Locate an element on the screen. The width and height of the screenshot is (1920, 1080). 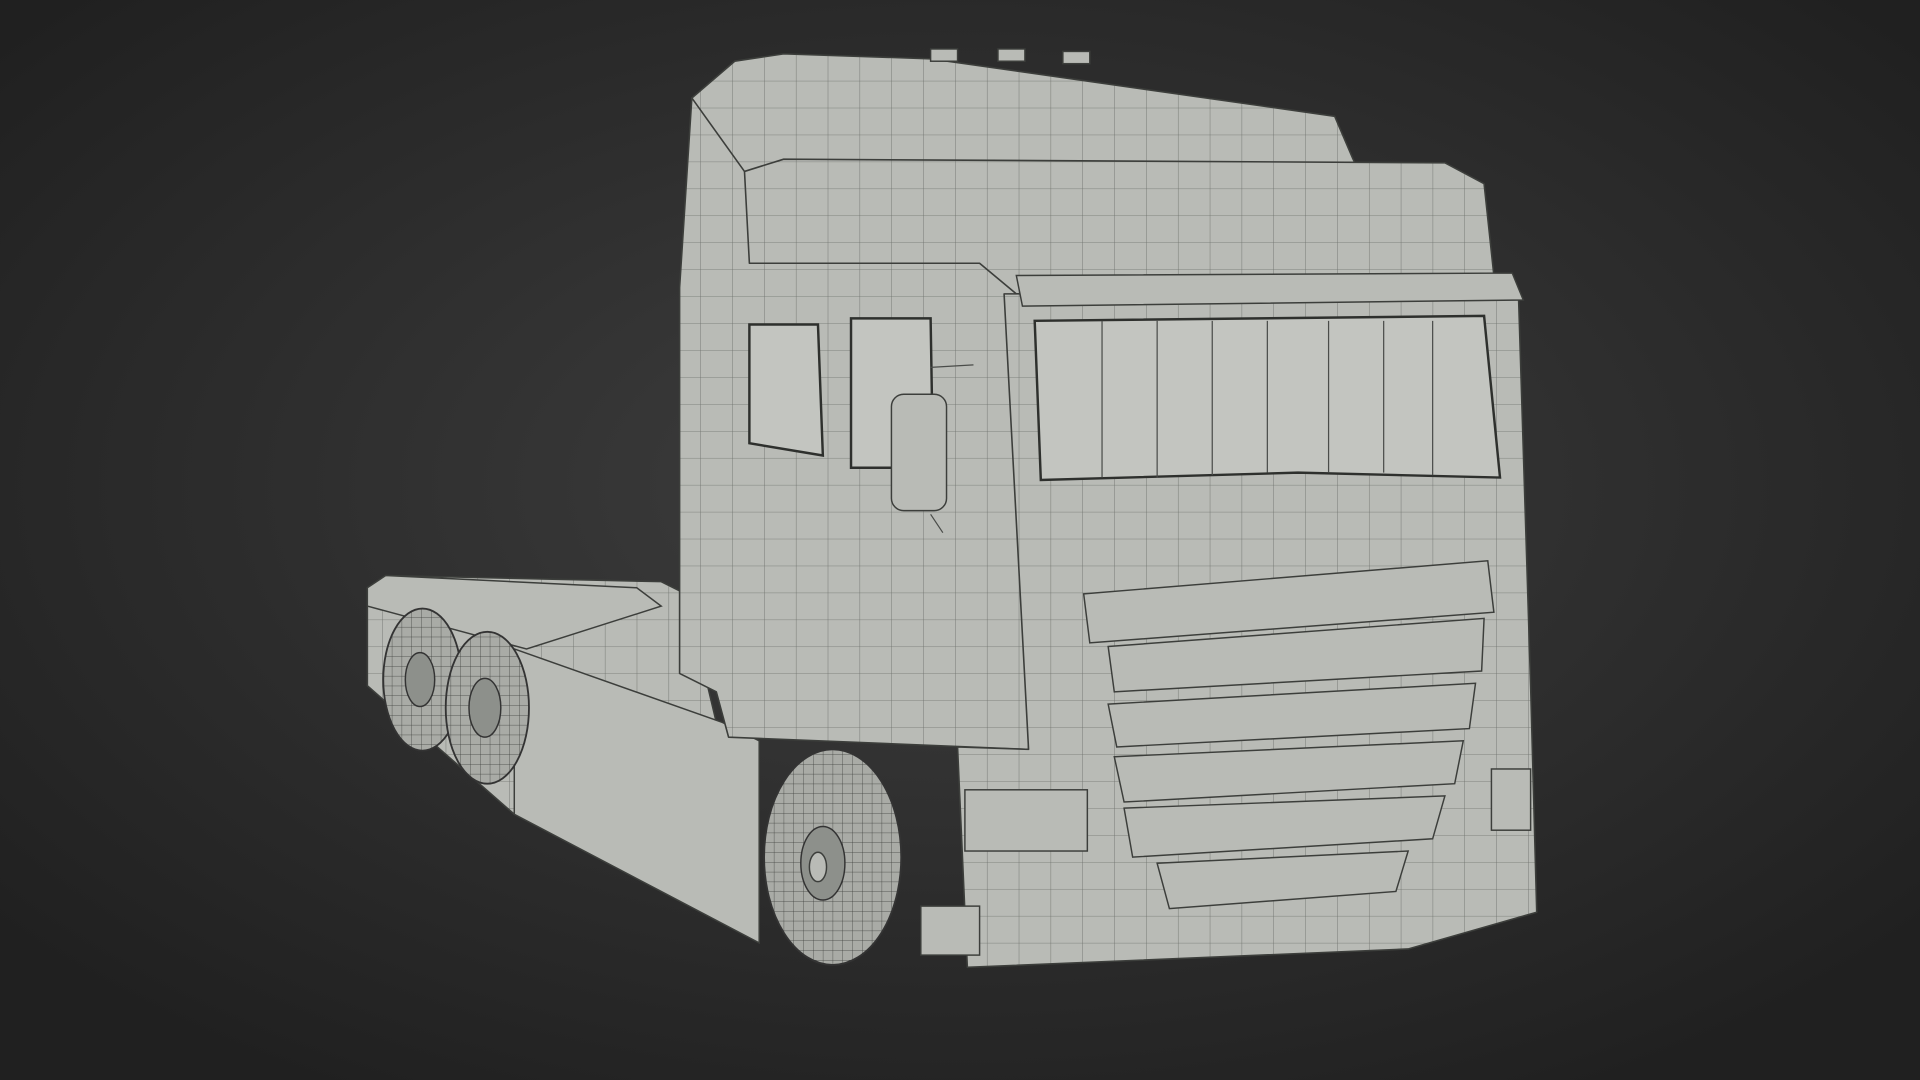
side-window-rear is located at coordinates (786, 390).